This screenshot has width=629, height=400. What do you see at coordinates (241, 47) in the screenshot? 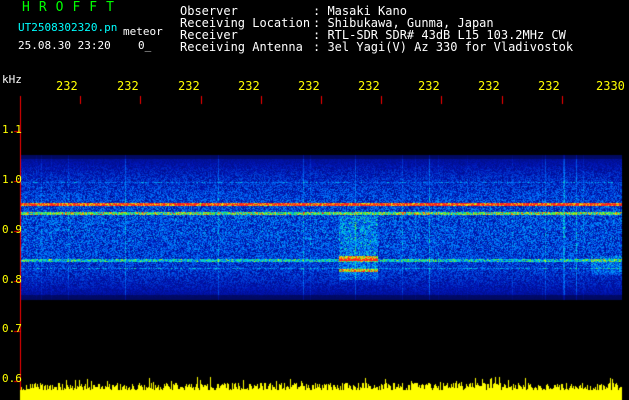
I see `antenna-label: Receiving Antenna` at bounding box center [241, 47].